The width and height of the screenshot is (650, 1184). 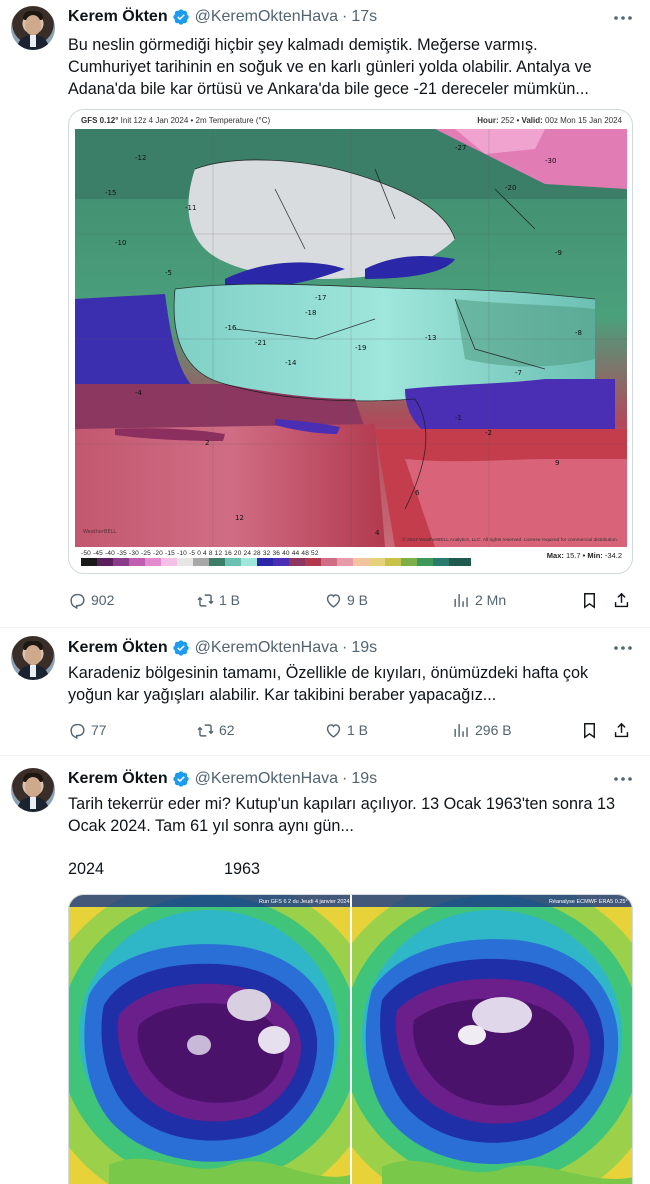 I want to click on tweet-actions: 902 1 B 9 B 2 Mn, so click(x=350, y=600).